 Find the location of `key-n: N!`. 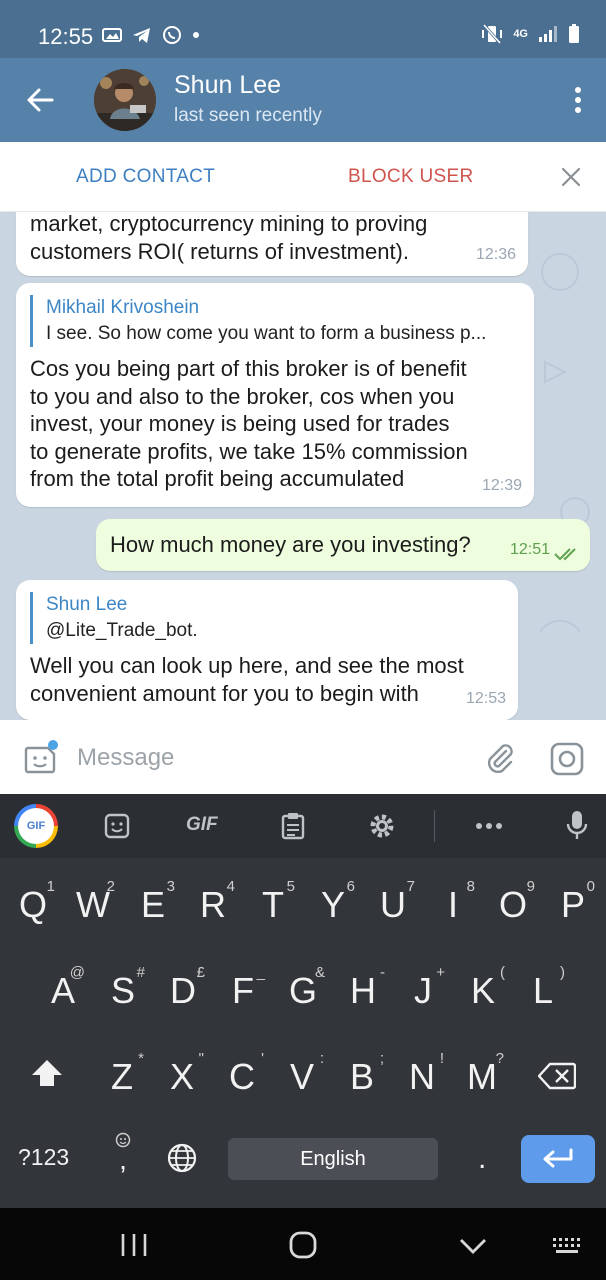

key-n: N! is located at coordinates (422, 1074).